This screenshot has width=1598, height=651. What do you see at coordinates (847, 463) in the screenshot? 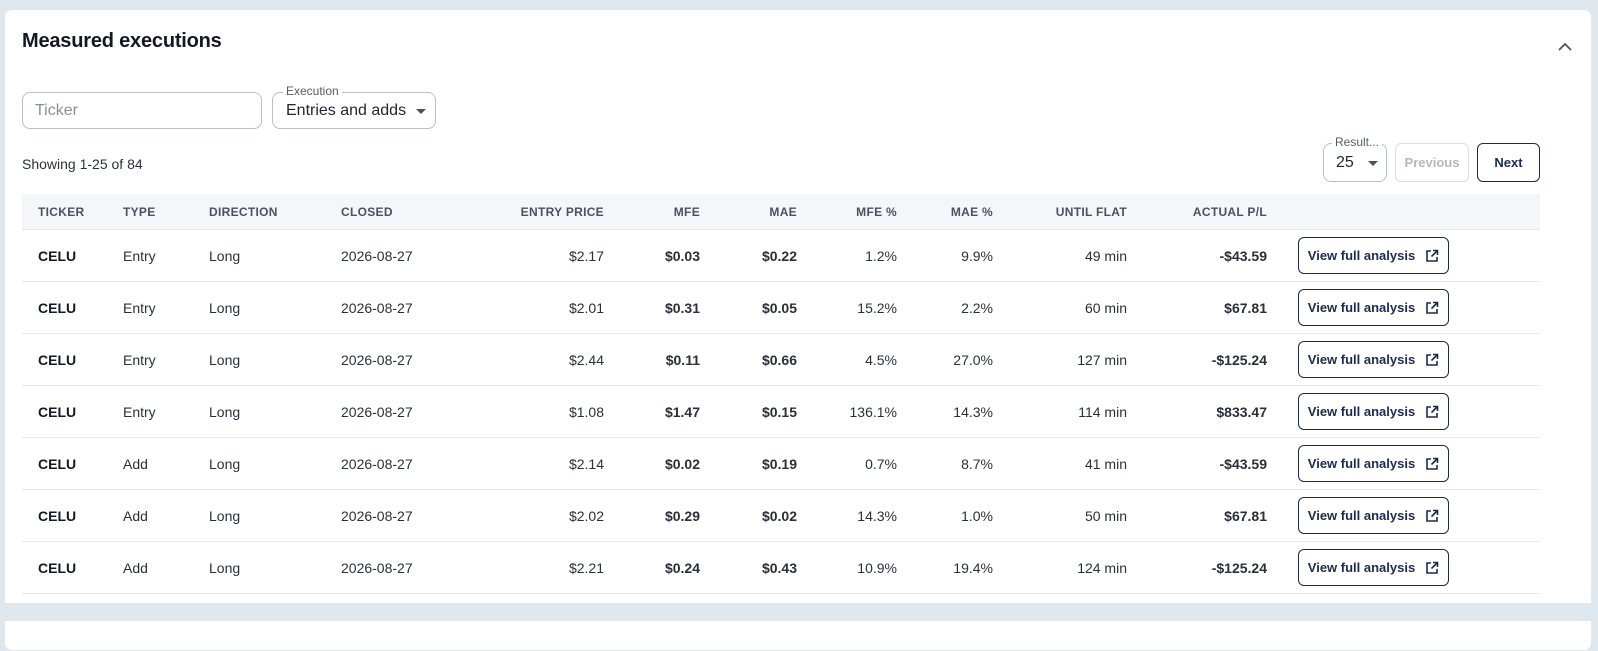
I see `mfe-pct-cell: 0.7%` at bounding box center [847, 463].